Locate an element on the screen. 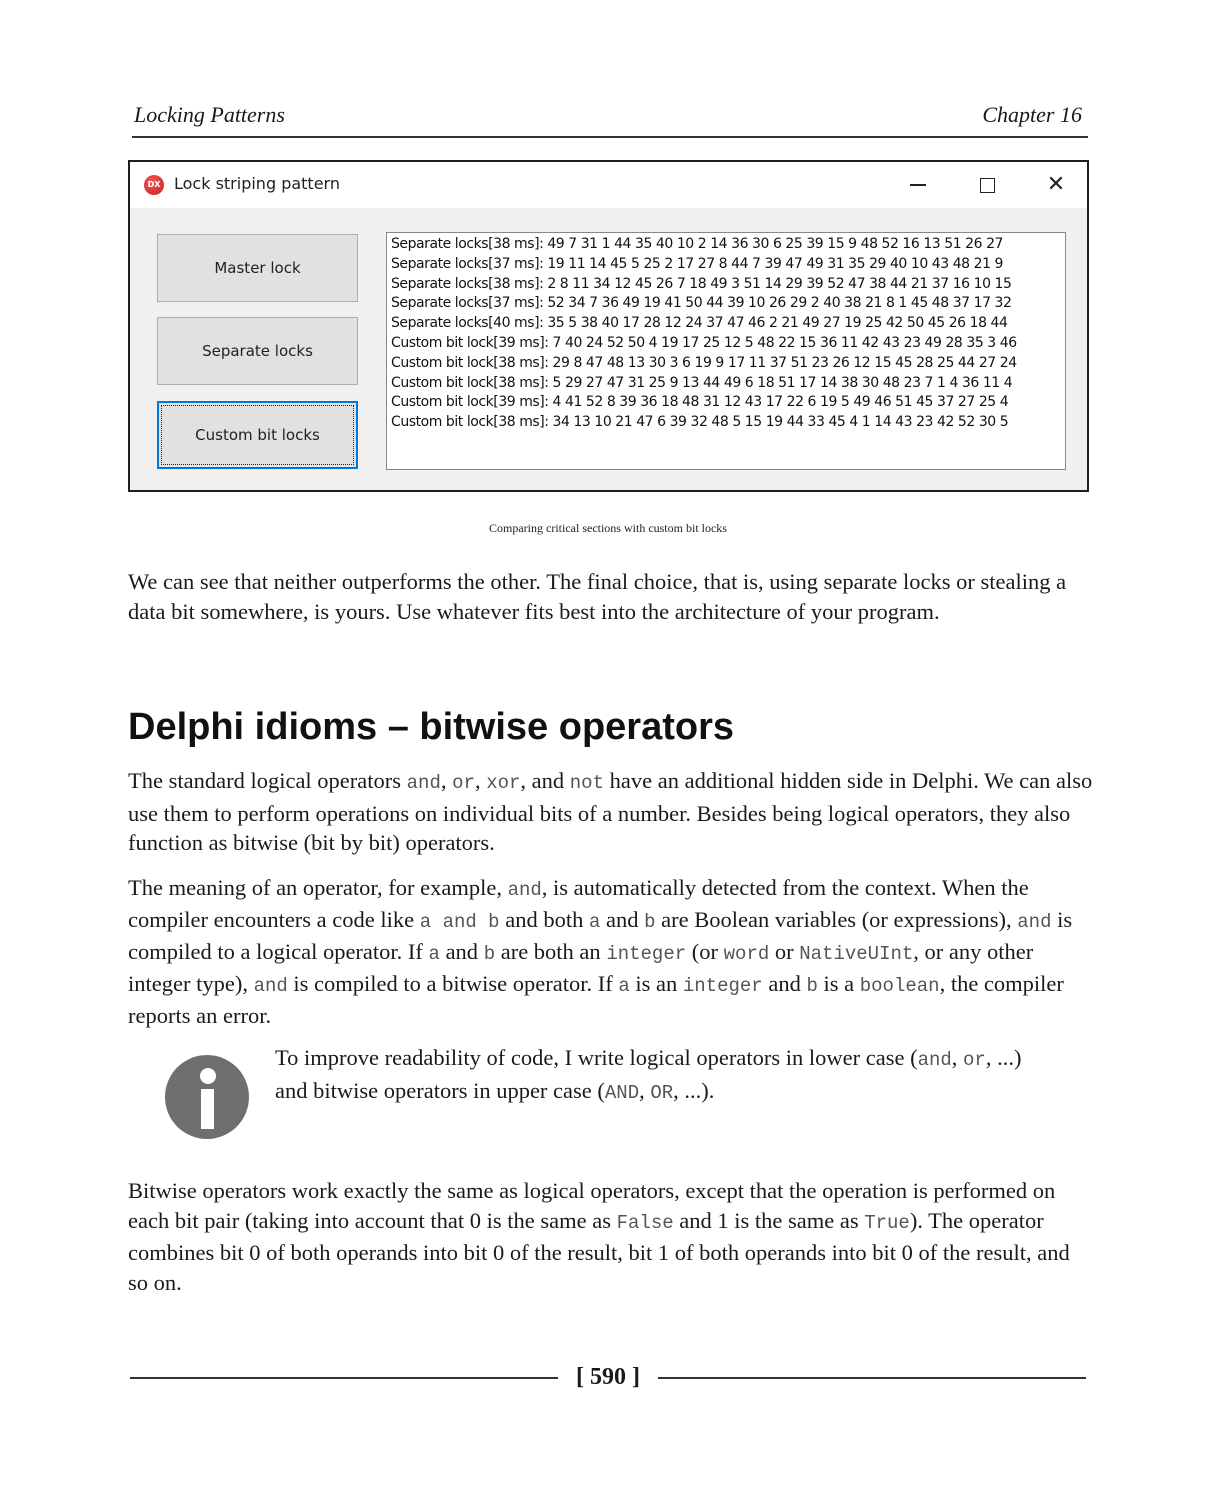 This screenshot has height=1500, width=1216. section-heading: Delphi idioms – bitwise operators is located at coordinates (431, 727).